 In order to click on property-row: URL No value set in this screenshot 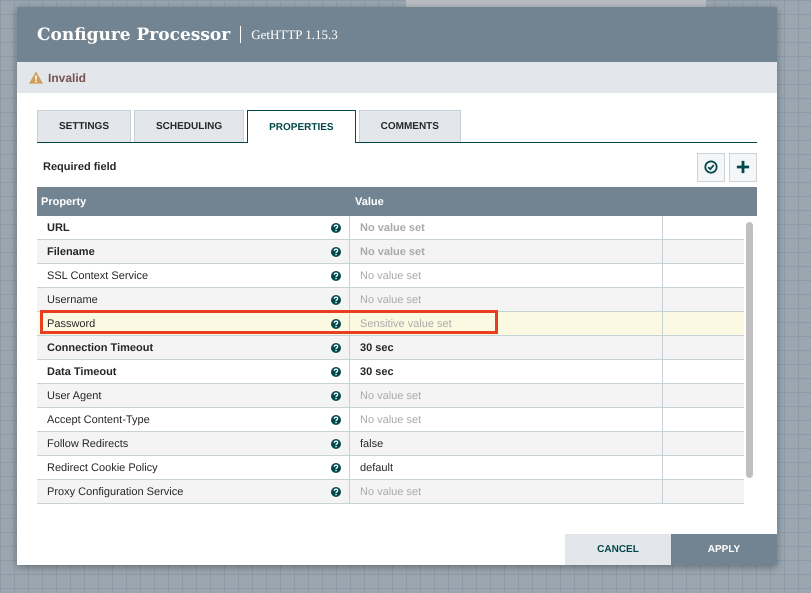, I will do `click(390, 228)`.